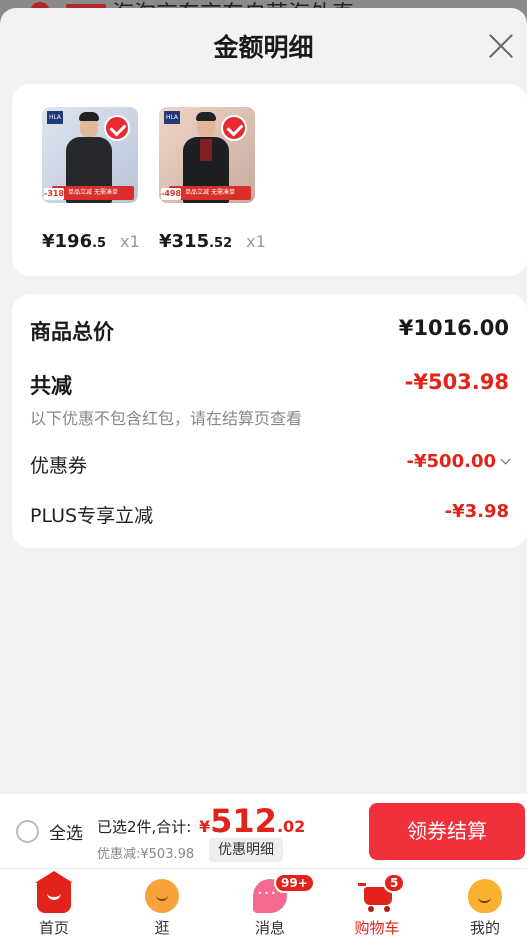 This screenshot has width=527, height=944. Describe the element at coordinates (294, 883) in the screenshot. I see `message-badge: 99+` at that location.